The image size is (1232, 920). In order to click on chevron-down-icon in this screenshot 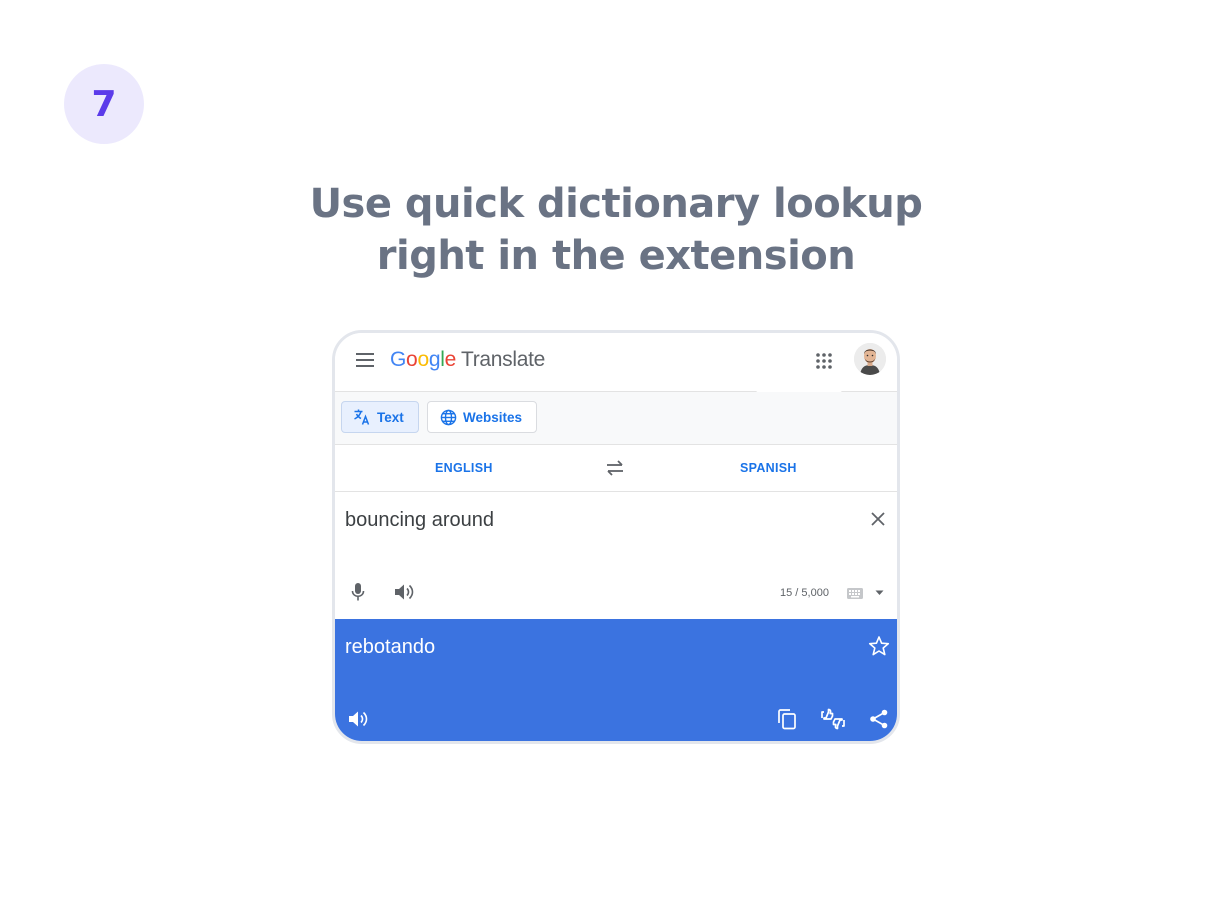, I will do `click(879, 593)`.